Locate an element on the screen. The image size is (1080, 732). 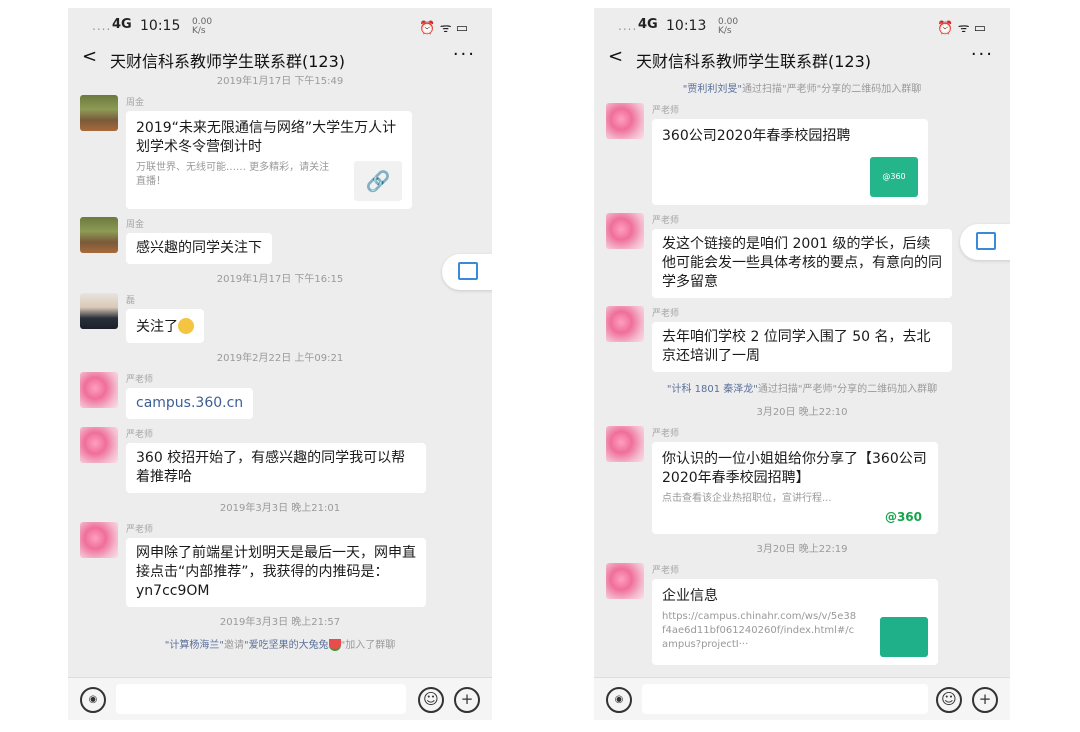
message: 严老师 360公司2020年春季校园招聘 @360 is located at coordinates (802, 154).